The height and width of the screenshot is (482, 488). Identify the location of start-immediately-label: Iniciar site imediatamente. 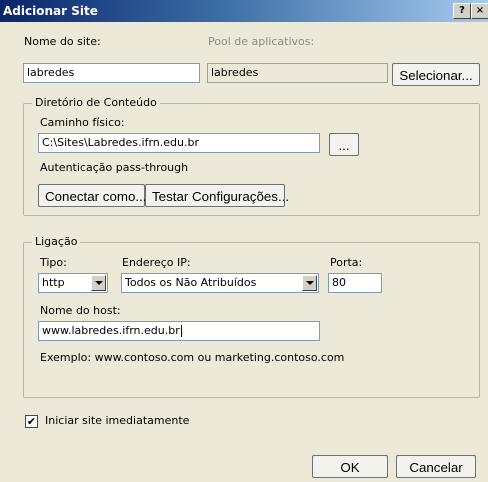
(117, 420).